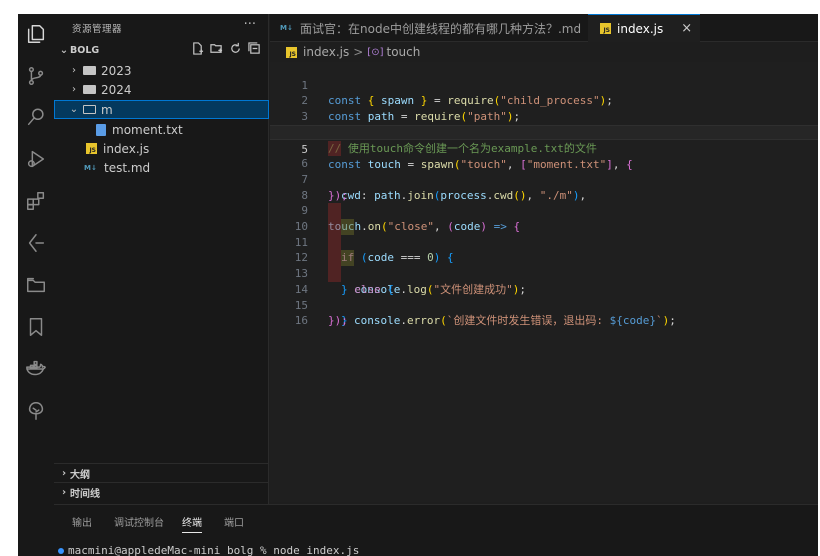  I want to click on more-actions-icon: ···, so click(250, 24).